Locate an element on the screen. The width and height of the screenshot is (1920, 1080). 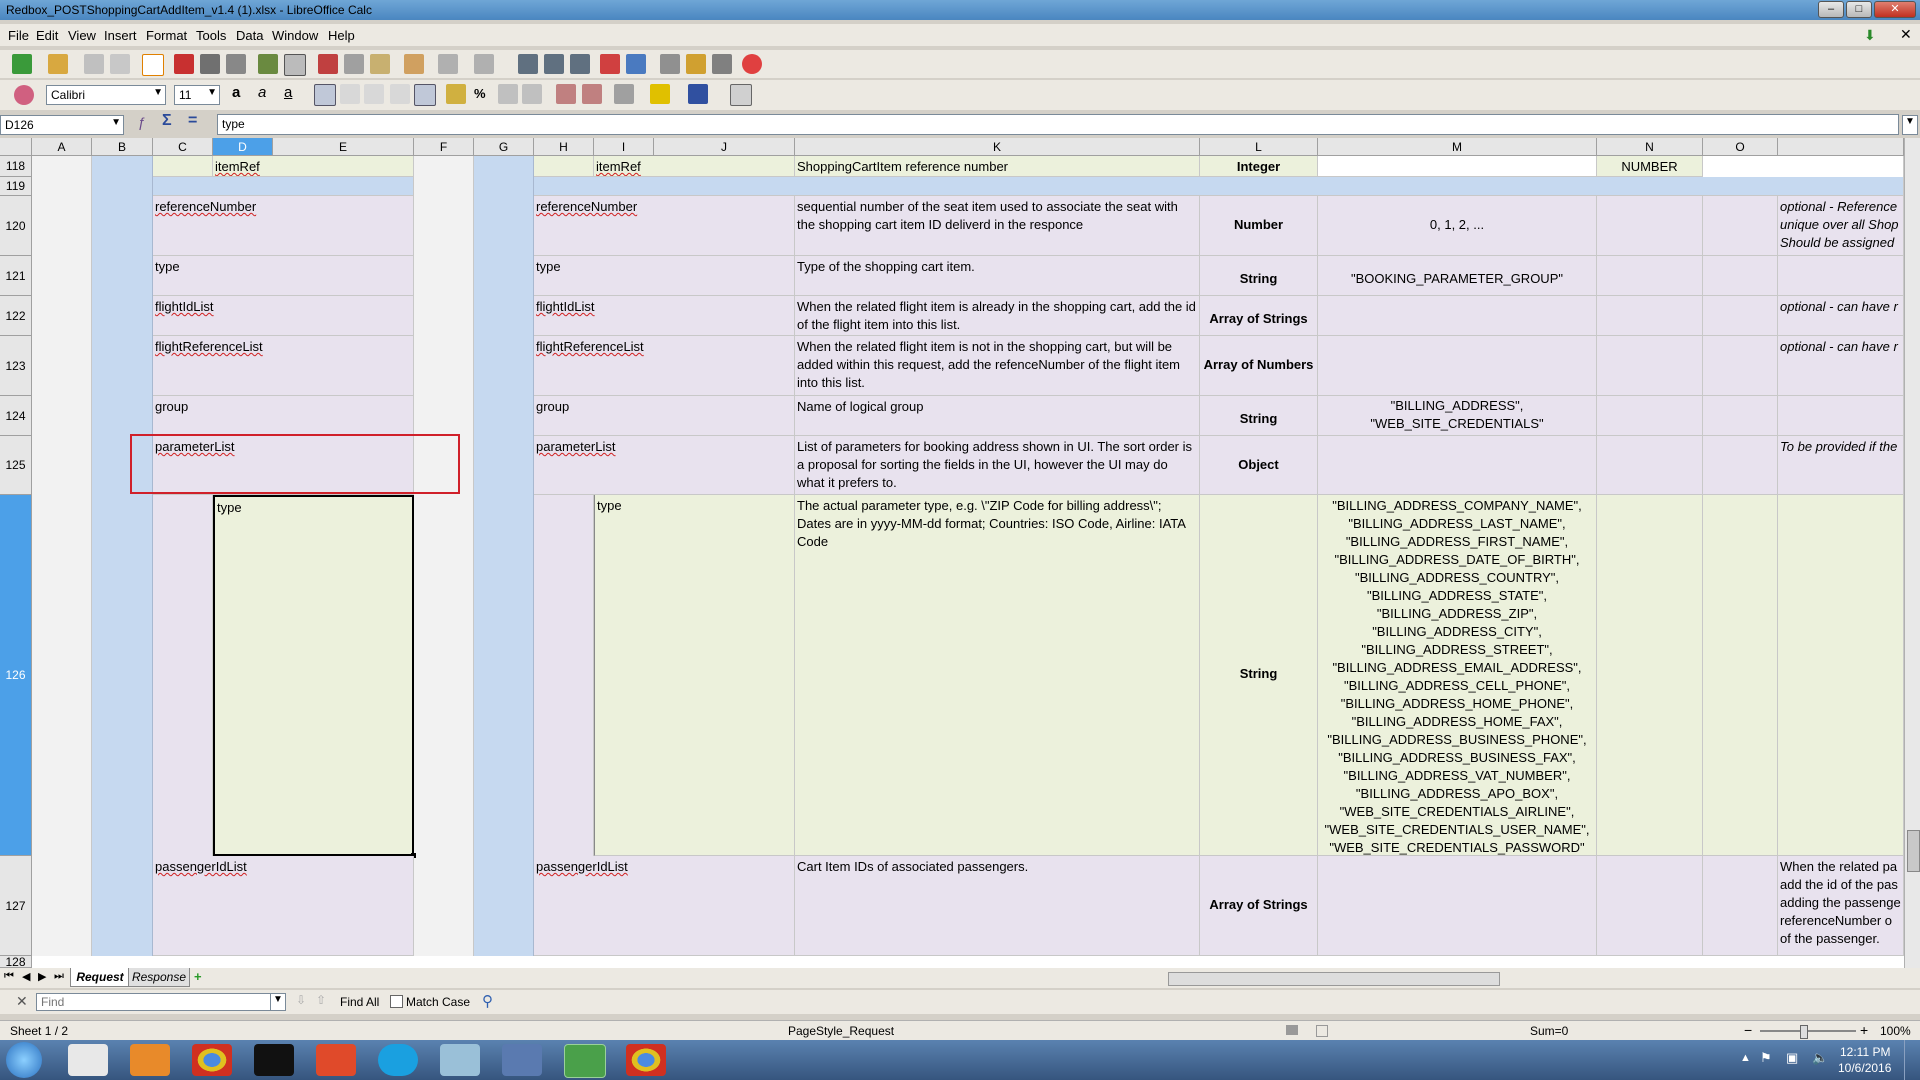
justify-icon is located at coordinates (400, 94).